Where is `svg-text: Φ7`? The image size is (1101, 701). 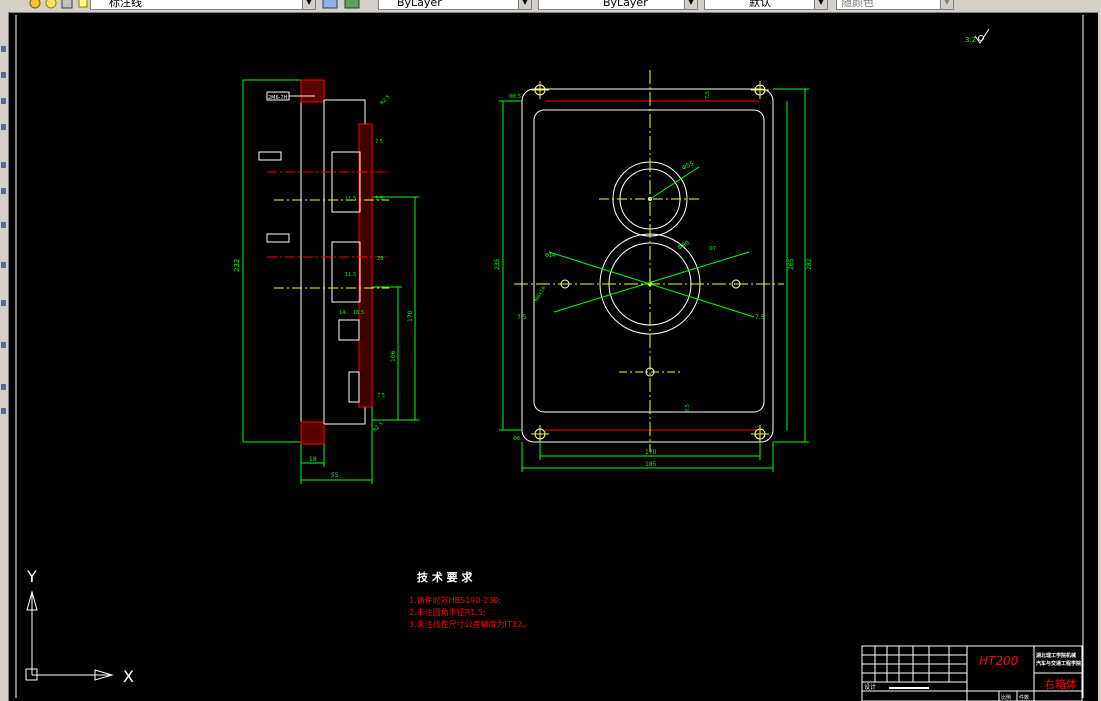
svg-text: Φ7 is located at coordinates (712, 249).